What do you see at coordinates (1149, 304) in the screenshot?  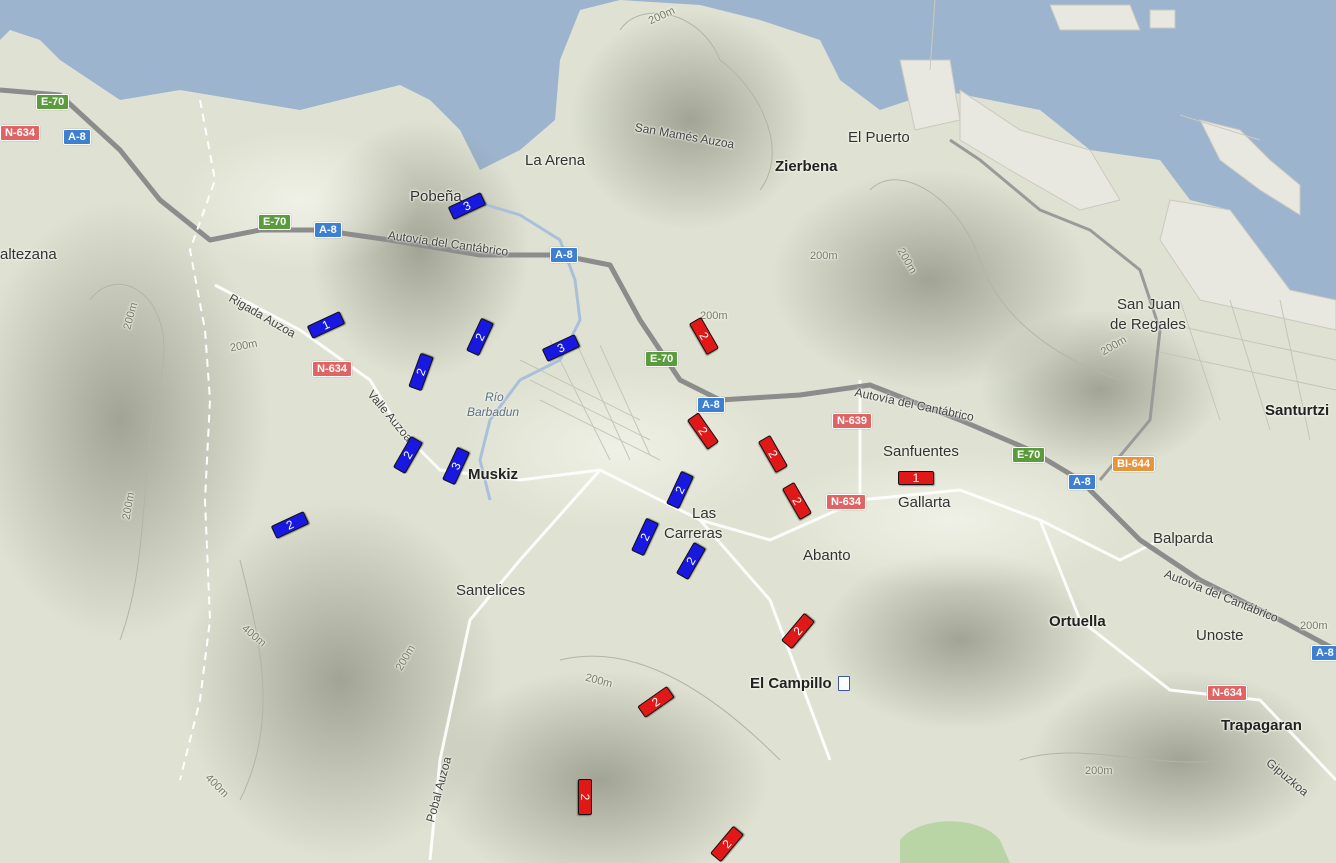 I see `town-label: San Juan` at bounding box center [1149, 304].